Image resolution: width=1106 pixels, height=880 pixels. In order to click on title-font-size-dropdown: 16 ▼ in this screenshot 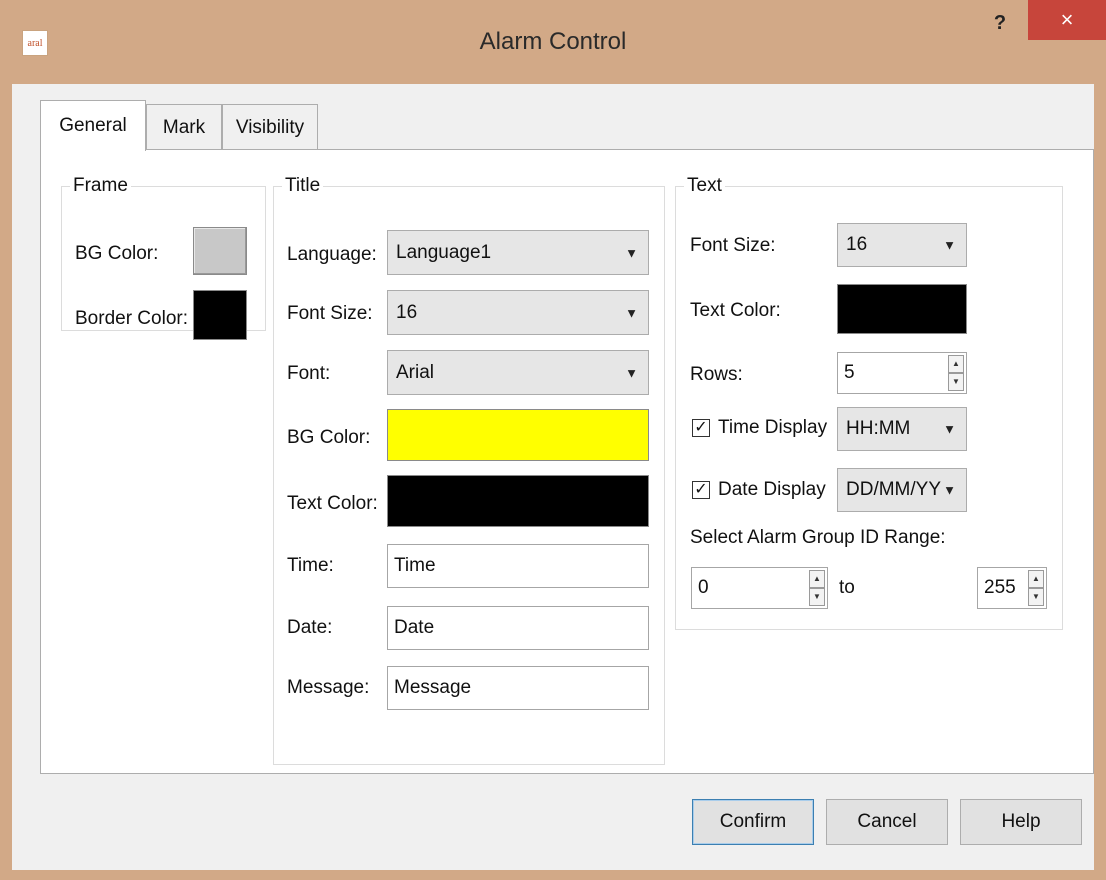, I will do `click(518, 312)`.